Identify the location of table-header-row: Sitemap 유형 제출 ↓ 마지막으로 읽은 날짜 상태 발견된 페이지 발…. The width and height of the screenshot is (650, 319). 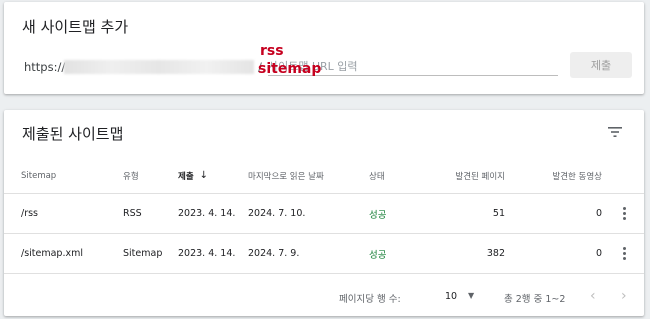
(324, 176).